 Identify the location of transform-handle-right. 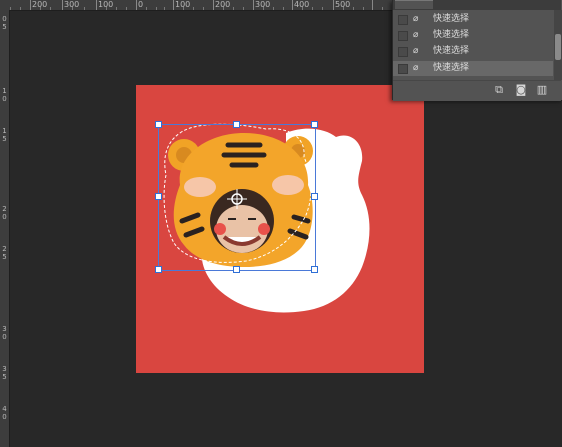
(314, 196).